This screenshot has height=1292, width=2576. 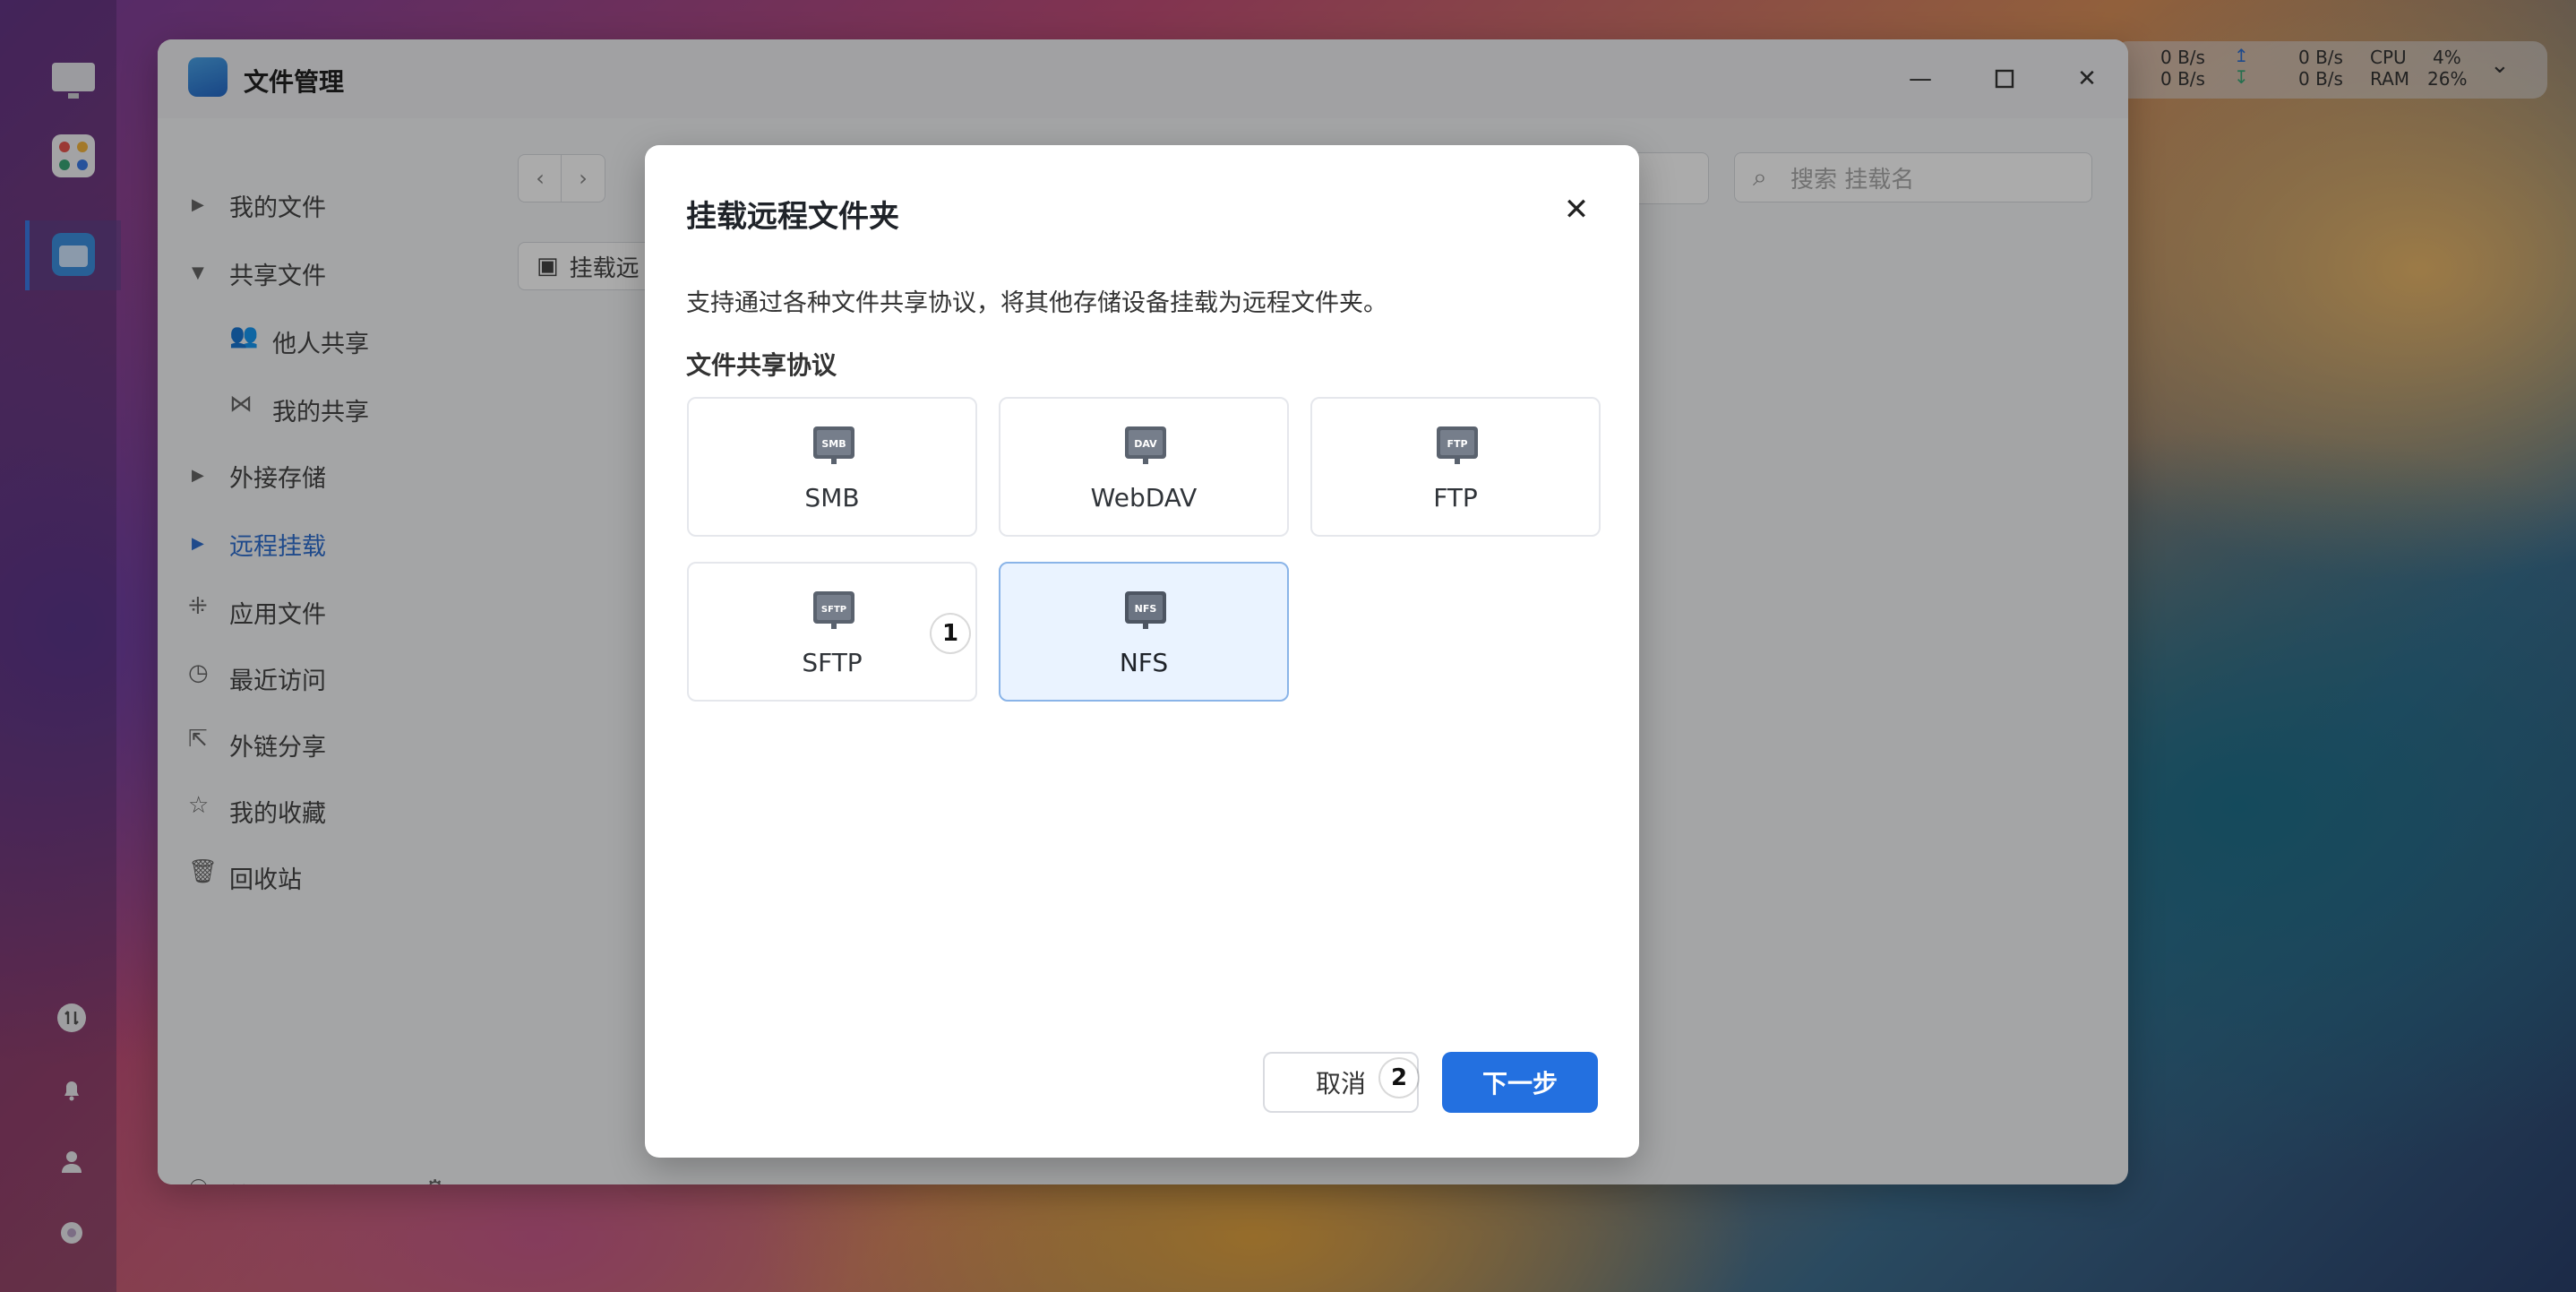 I want to click on protocol-webdav-card: DAV WebDAV, so click(x=1144, y=467).